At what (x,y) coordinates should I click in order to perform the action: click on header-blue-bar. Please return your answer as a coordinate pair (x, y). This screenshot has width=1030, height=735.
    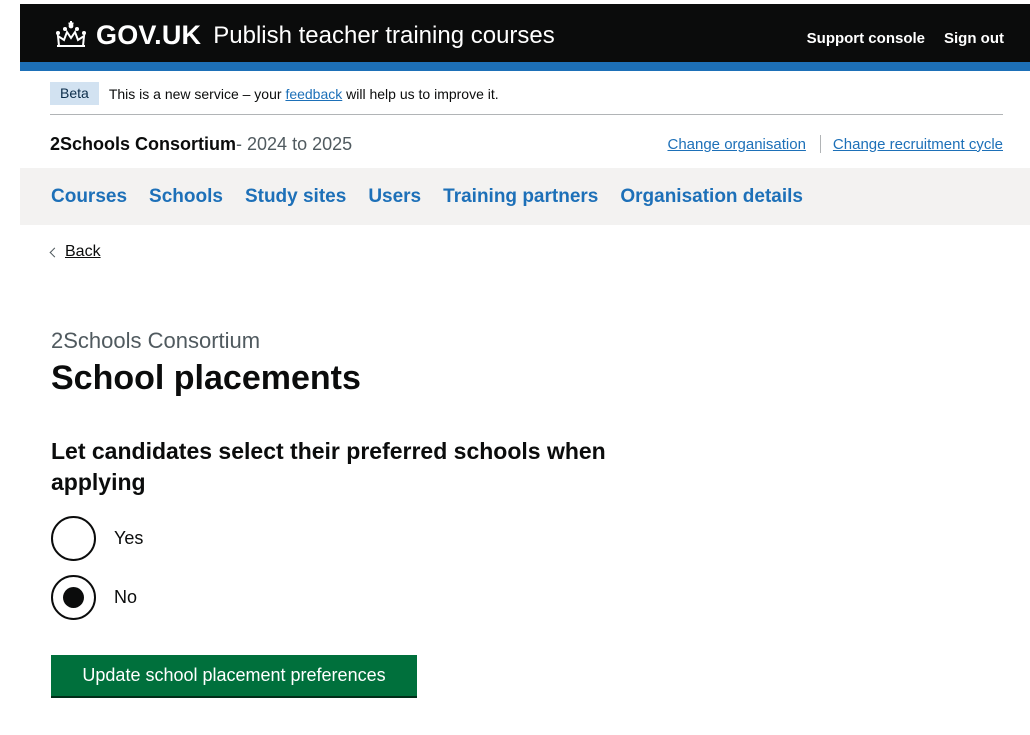
    Looking at the image, I should click on (525, 66).